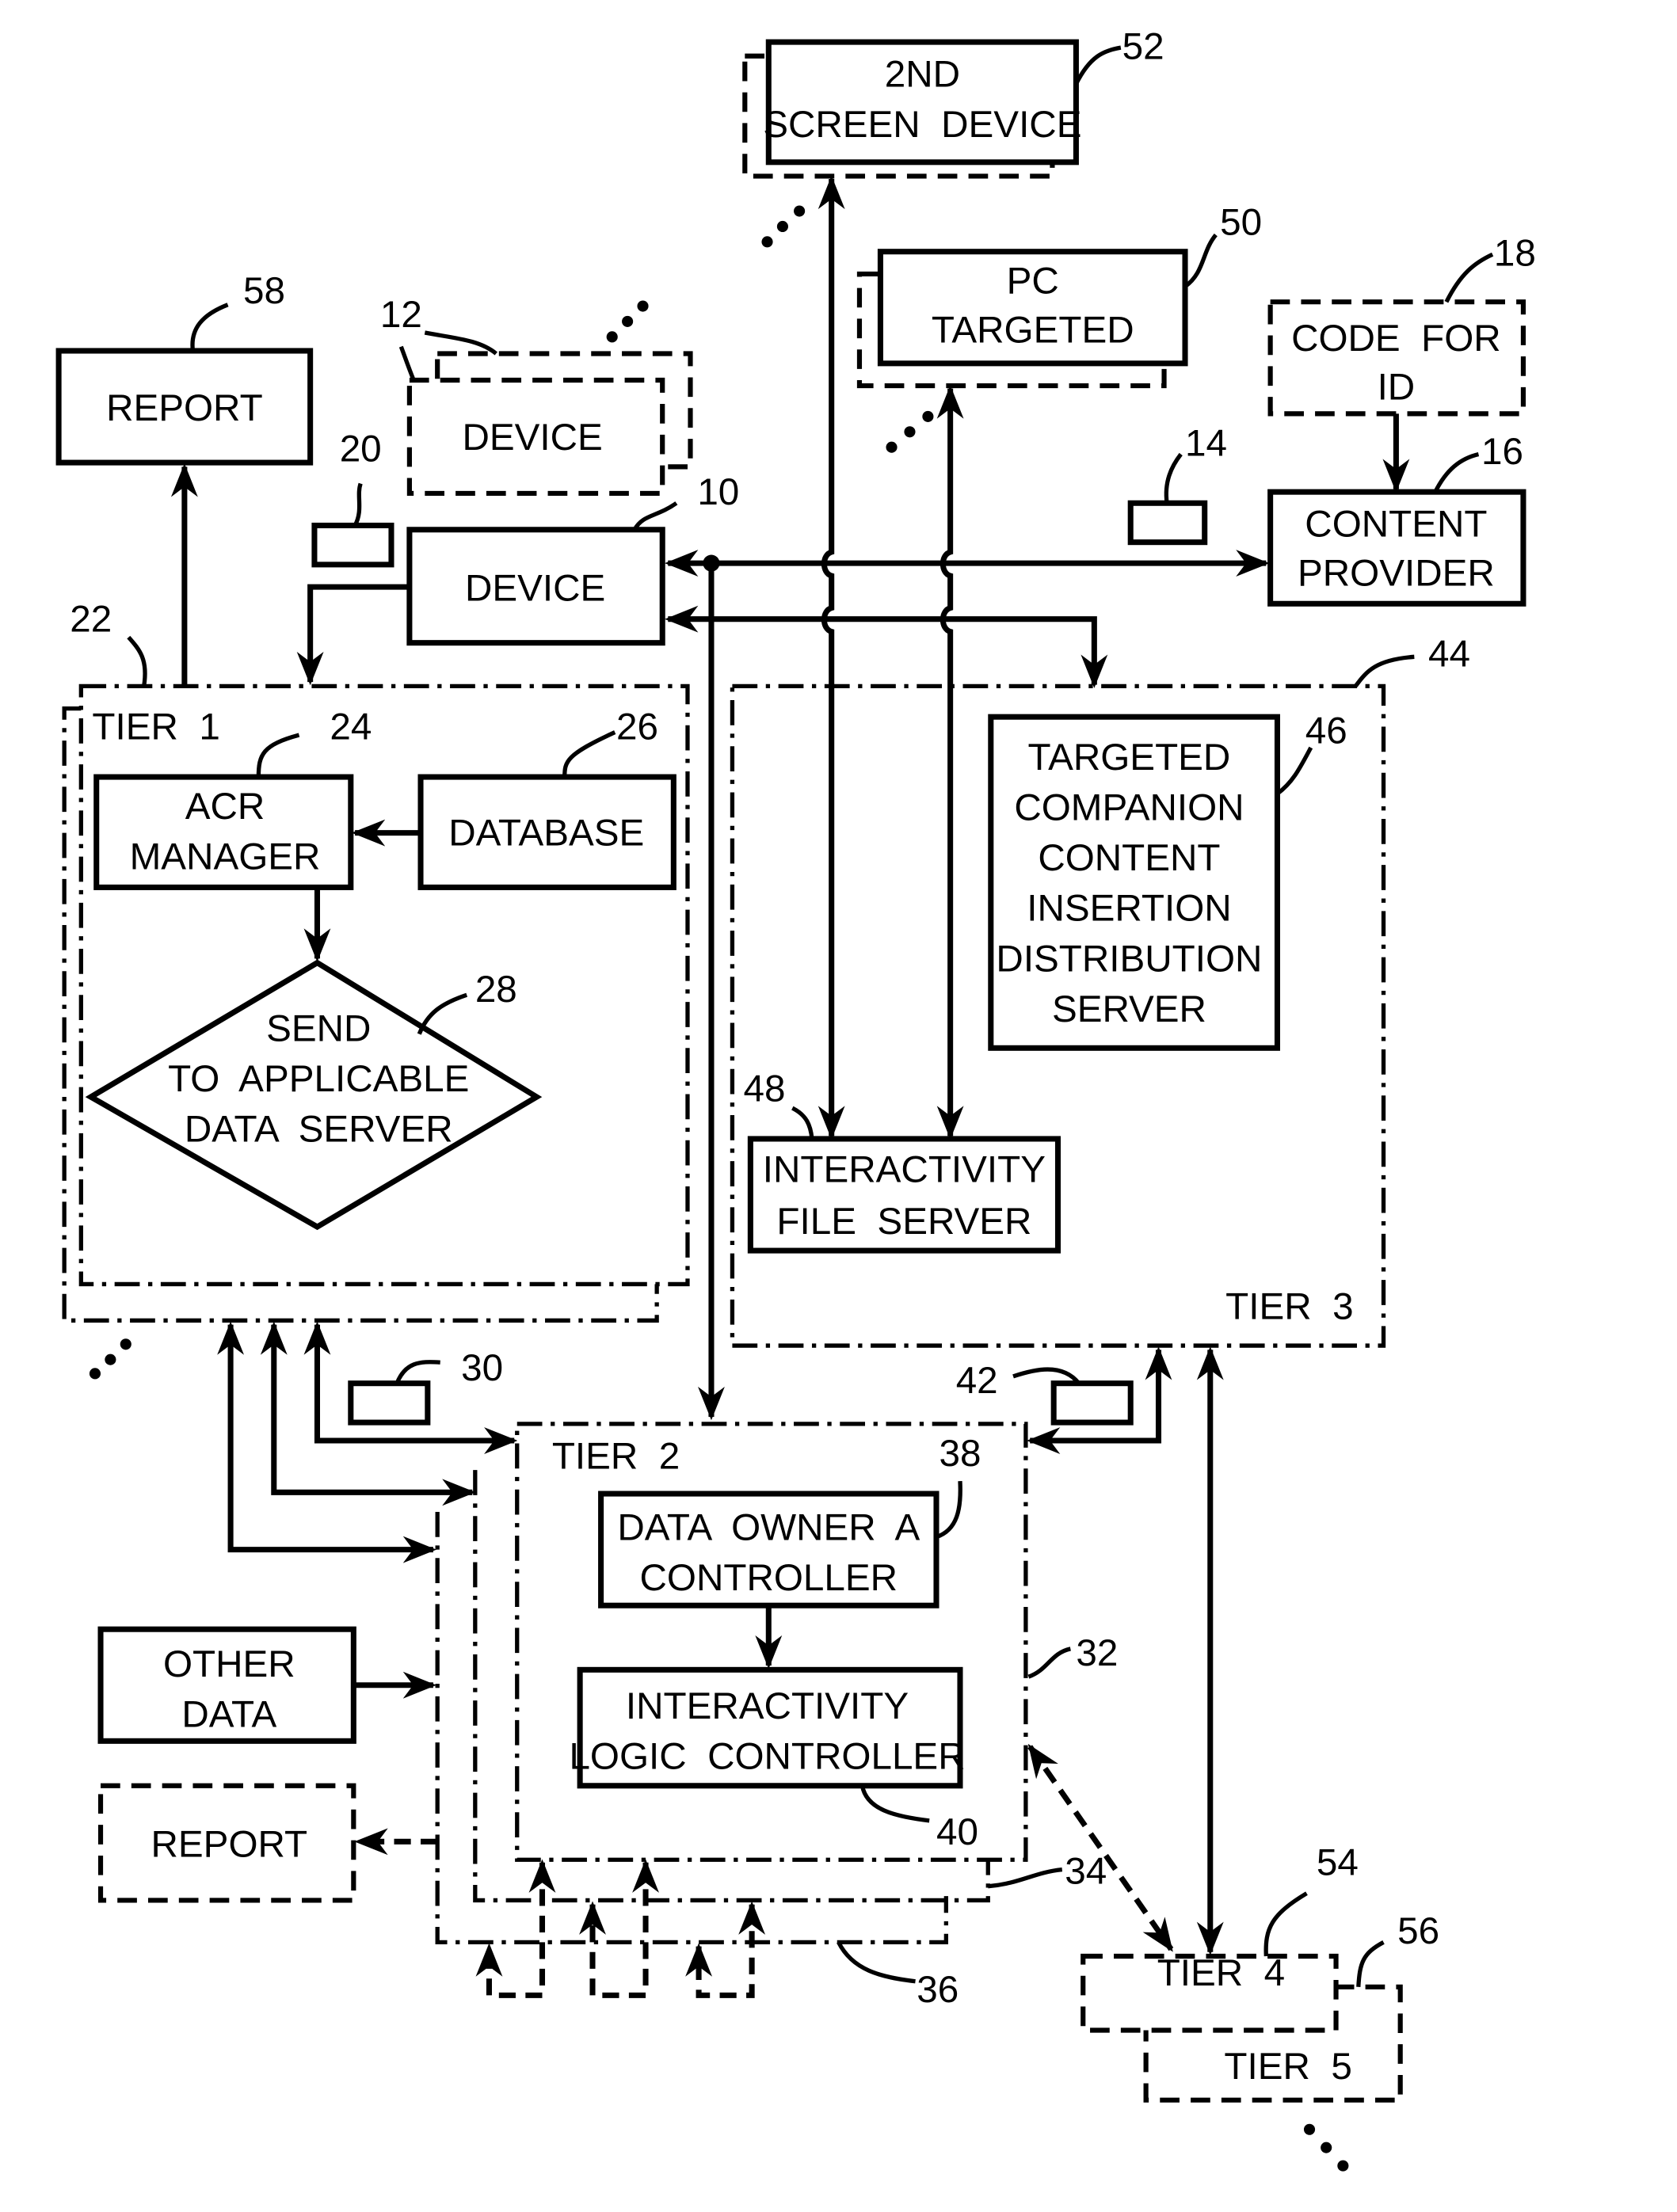  Describe the element at coordinates (1221, 1973) in the screenshot. I see `tier4-title: TIER 4` at that location.